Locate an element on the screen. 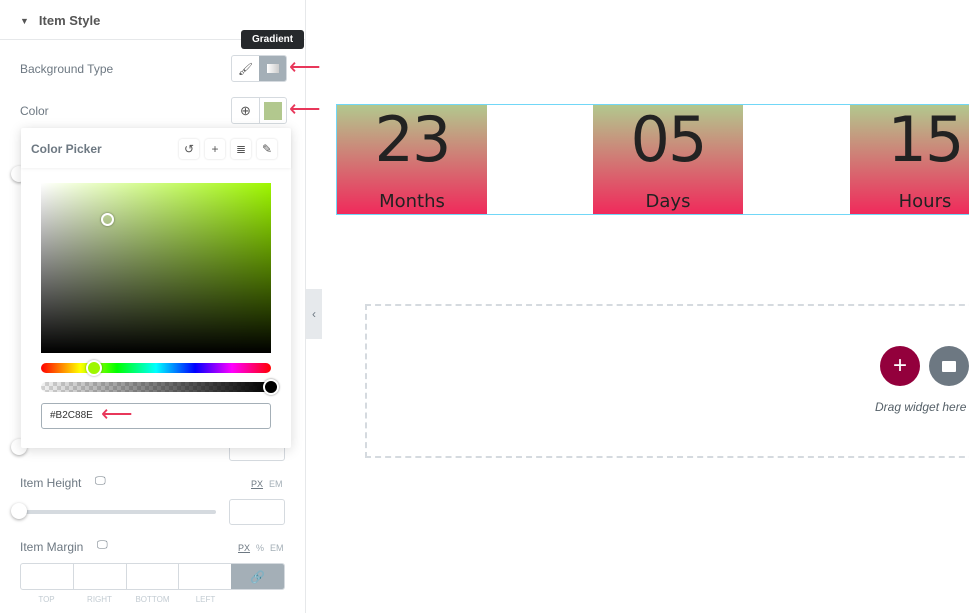 This screenshot has width=969, height=613. classic-brush-icon: 🖌 is located at coordinates (245, 68).